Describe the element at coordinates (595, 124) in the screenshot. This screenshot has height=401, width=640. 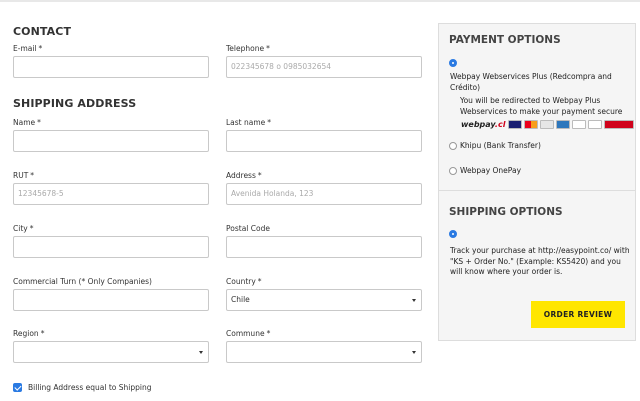
I see `redcompra-icon` at that location.